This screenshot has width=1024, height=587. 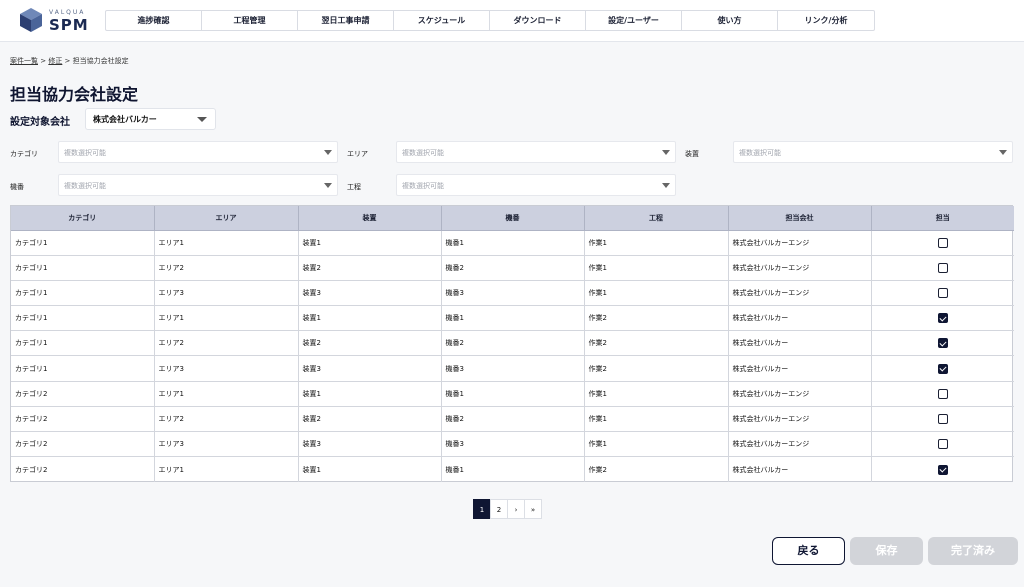 What do you see at coordinates (423, 153) in the screenshot?
I see `filter-area-placeholder: 複数選択可能` at bounding box center [423, 153].